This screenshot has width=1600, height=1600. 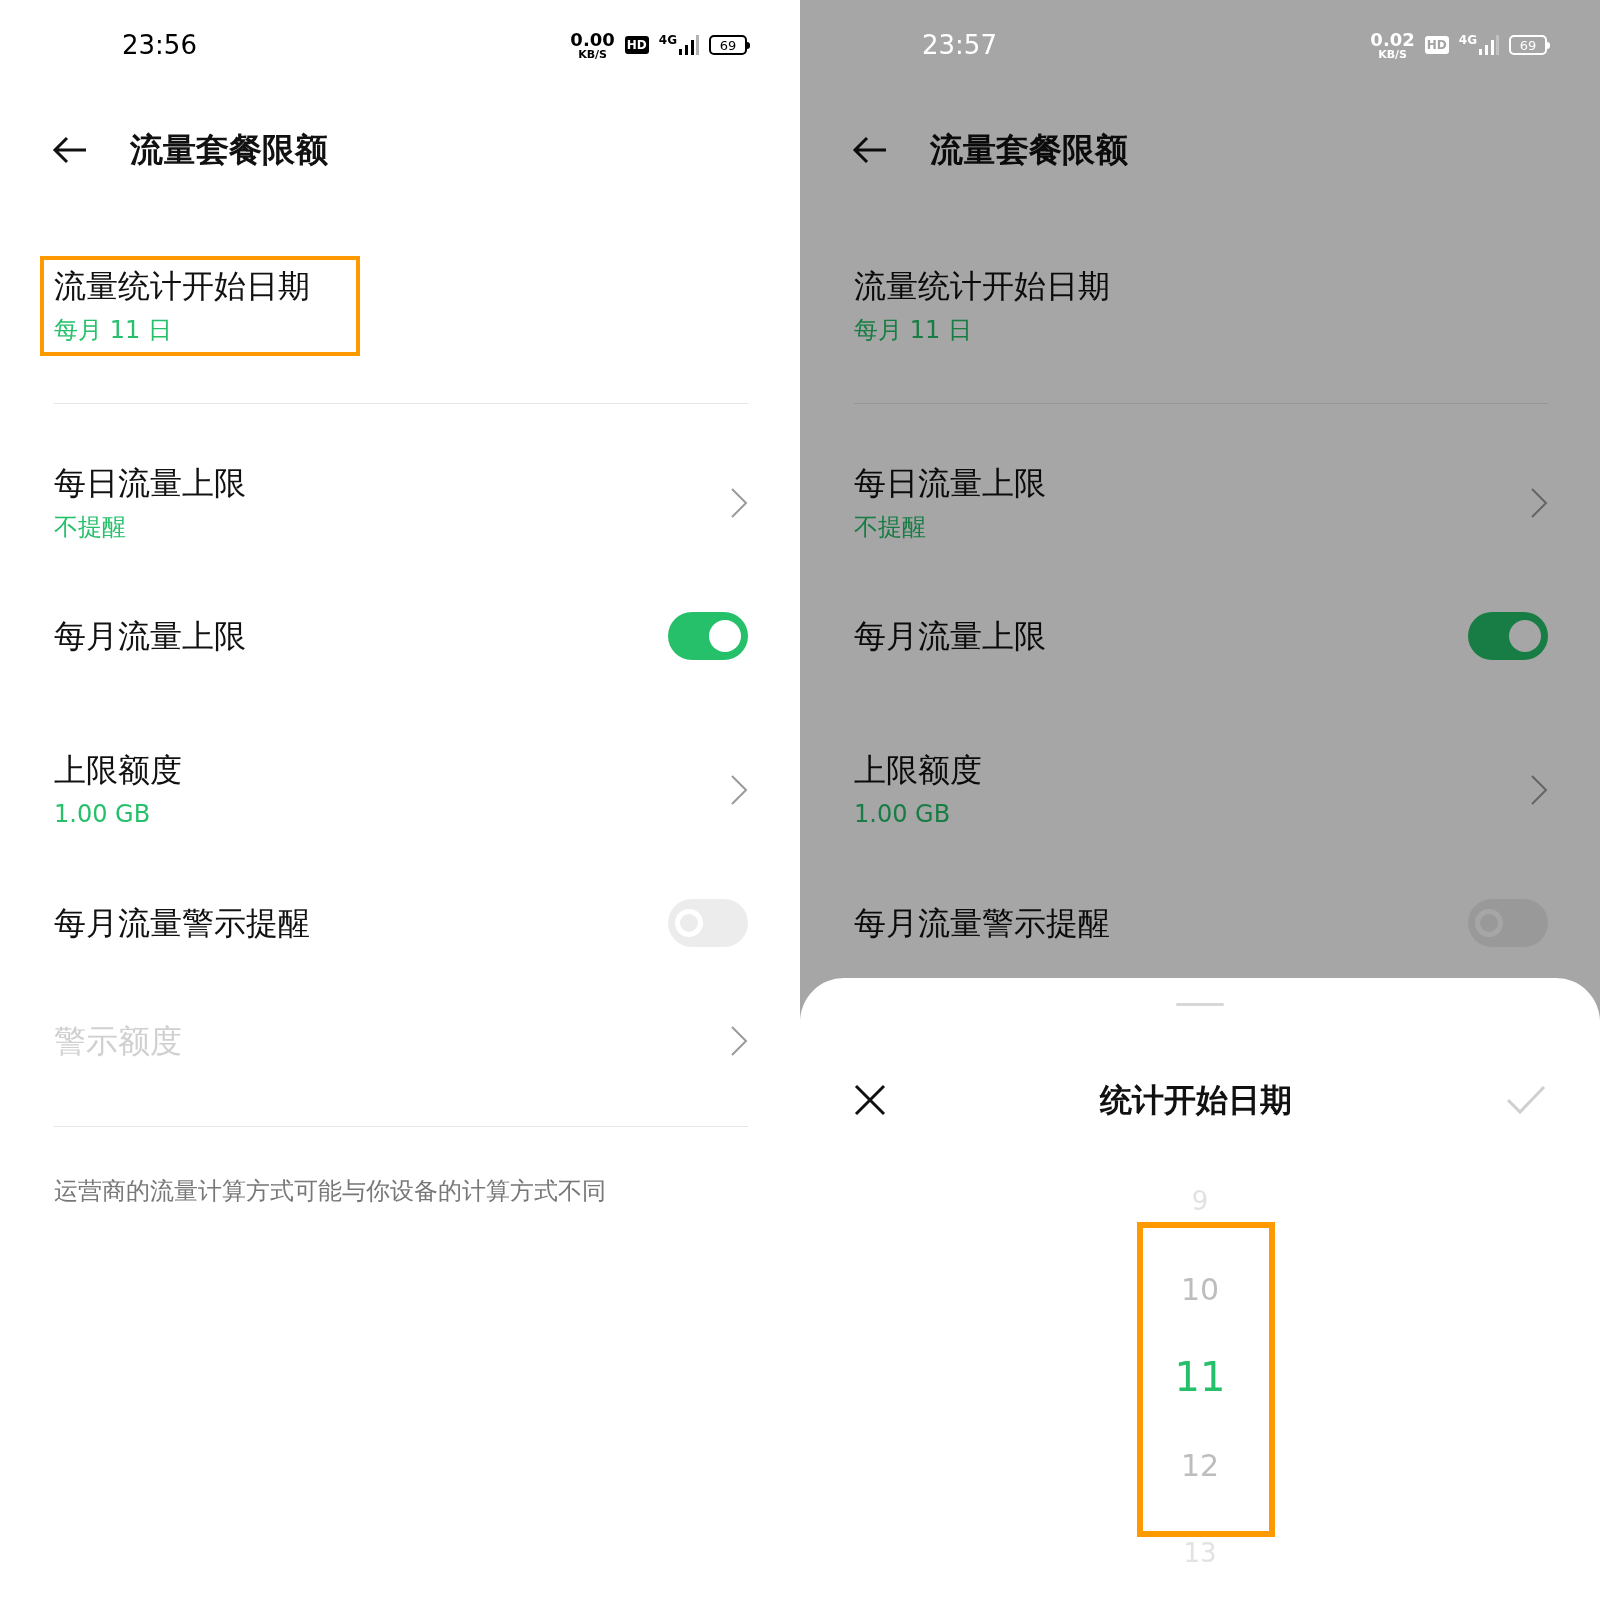 What do you see at coordinates (1200, 1004) in the screenshot?
I see `drag-handle` at bounding box center [1200, 1004].